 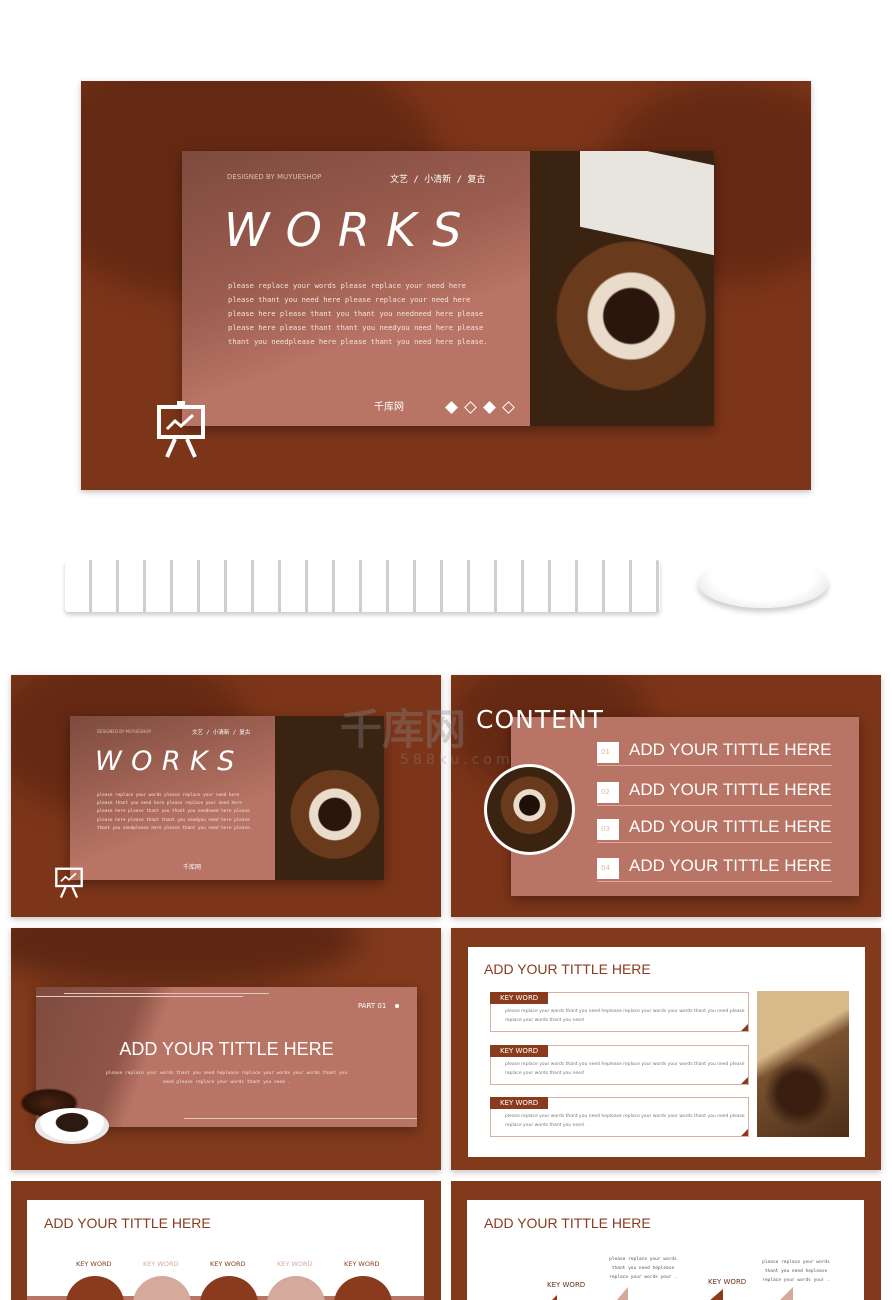 What do you see at coordinates (480, 406) in the screenshot?
I see `diamond-row` at bounding box center [480, 406].